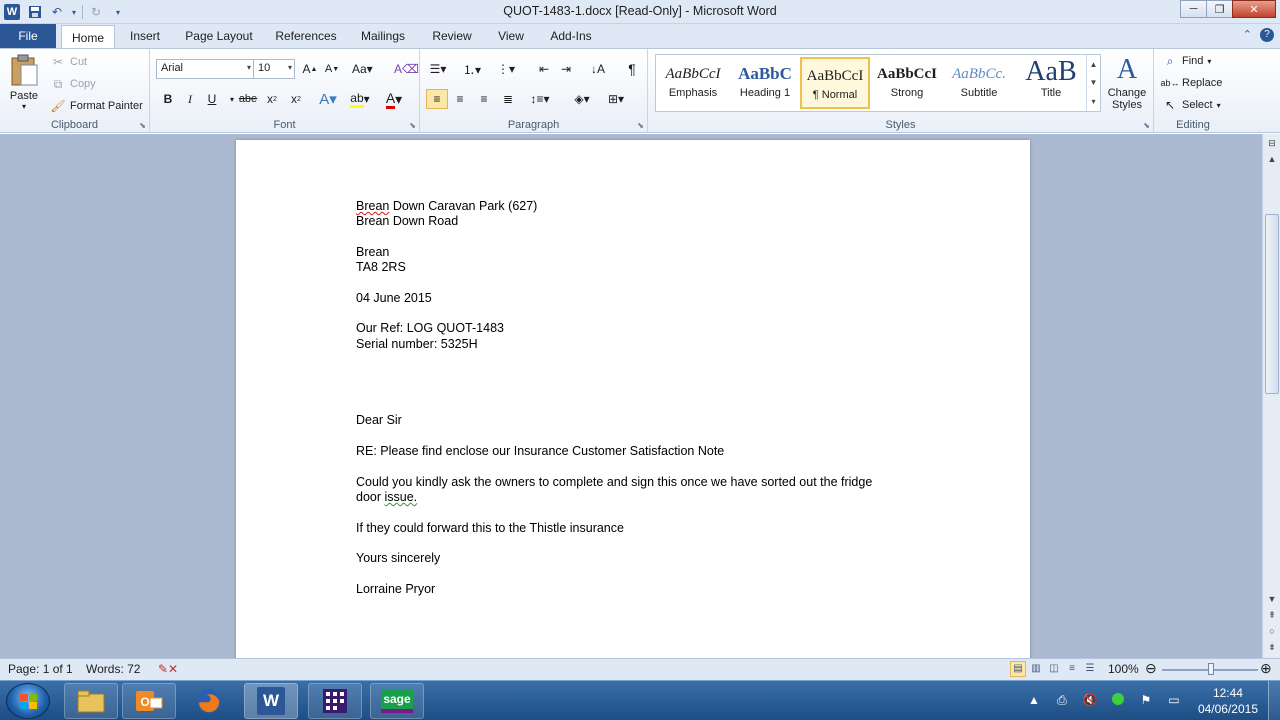 Image resolution: width=1280 pixels, height=720 pixels. Describe the element at coordinates (1274, 700) in the screenshot. I see `show-desktop-button` at that location.